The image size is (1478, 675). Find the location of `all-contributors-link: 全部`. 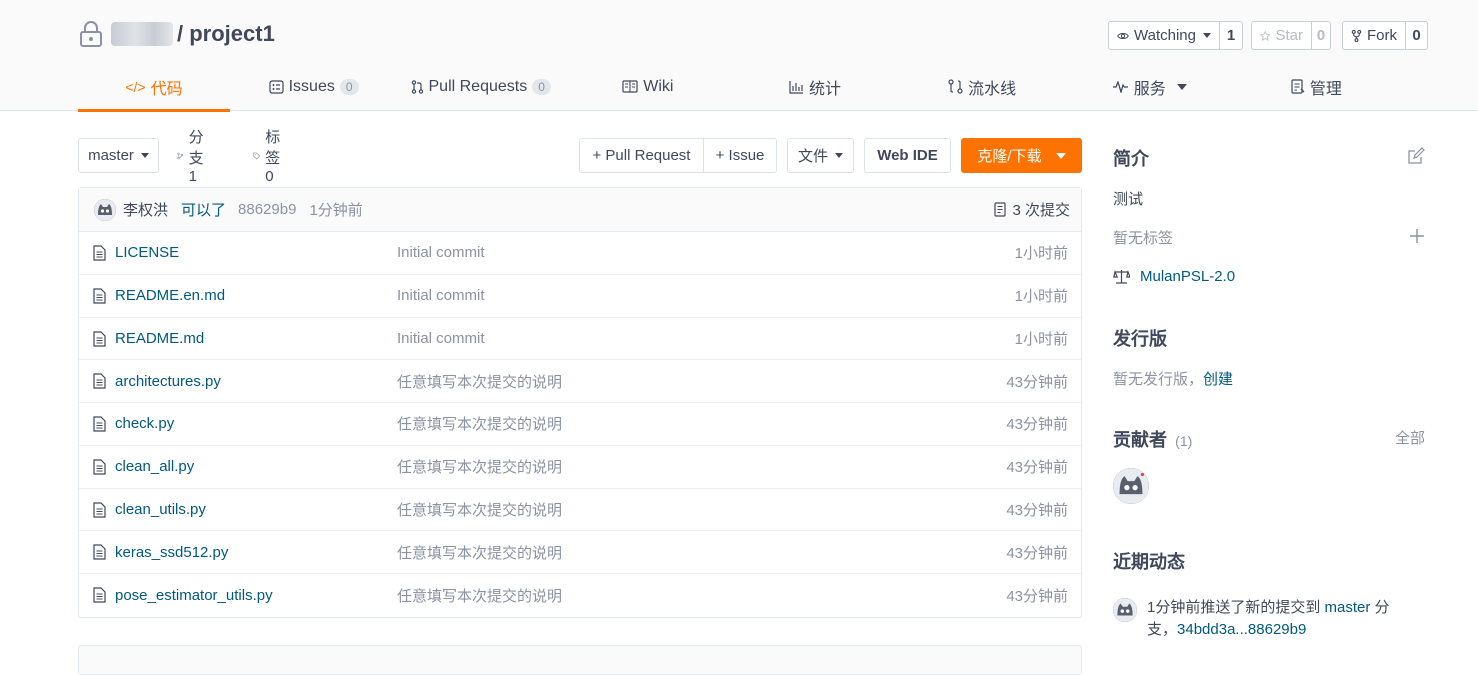

all-contributors-link: 全部 is located at coordinates (1410, 437).